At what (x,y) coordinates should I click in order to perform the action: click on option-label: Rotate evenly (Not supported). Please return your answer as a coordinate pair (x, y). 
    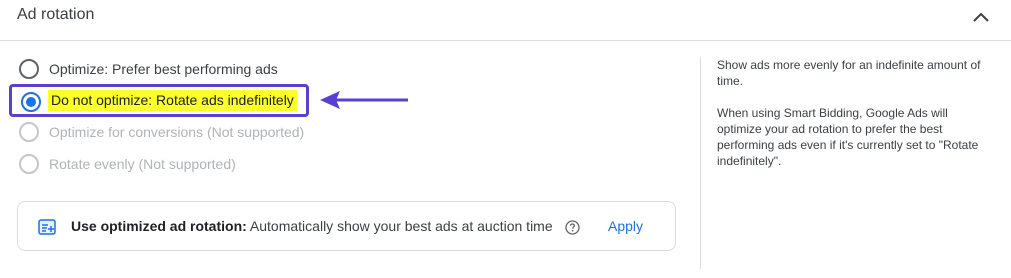
    Looking at the image, I should click on (142, 164).